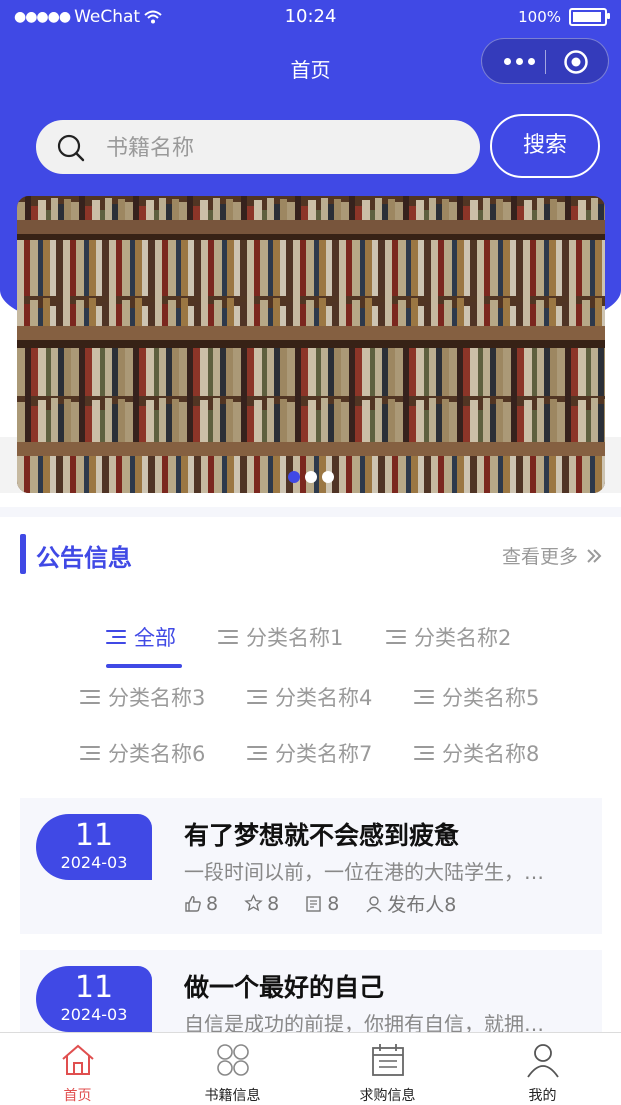 This screenshot has width=621, height=1105. Describe the element at coordinates (144, 666) in the screenshot. I see `active-tab-indicator` at that location.